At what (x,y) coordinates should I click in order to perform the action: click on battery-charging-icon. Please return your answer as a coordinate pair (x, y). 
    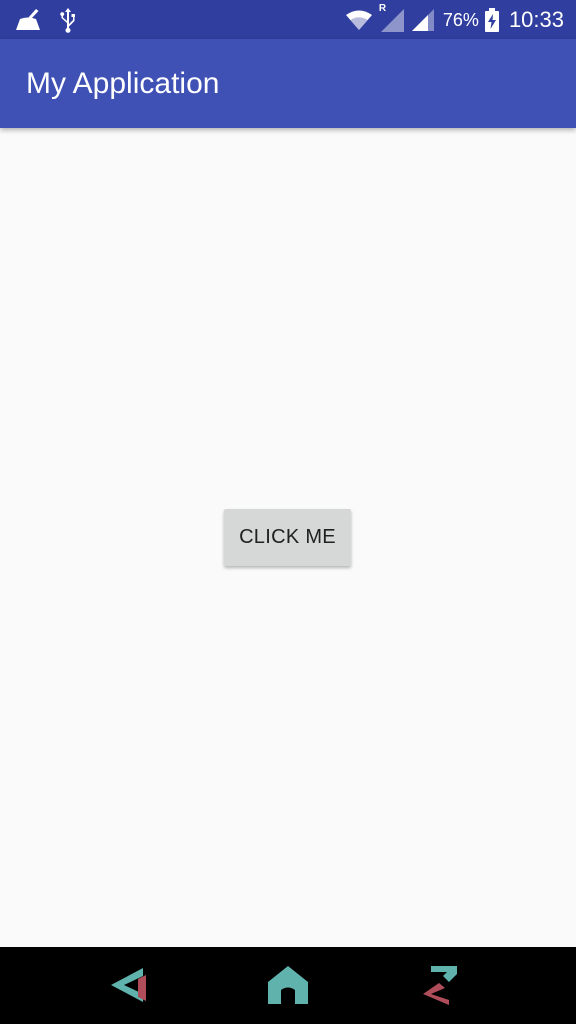
    Looking at the image, I should click on (491, 20).